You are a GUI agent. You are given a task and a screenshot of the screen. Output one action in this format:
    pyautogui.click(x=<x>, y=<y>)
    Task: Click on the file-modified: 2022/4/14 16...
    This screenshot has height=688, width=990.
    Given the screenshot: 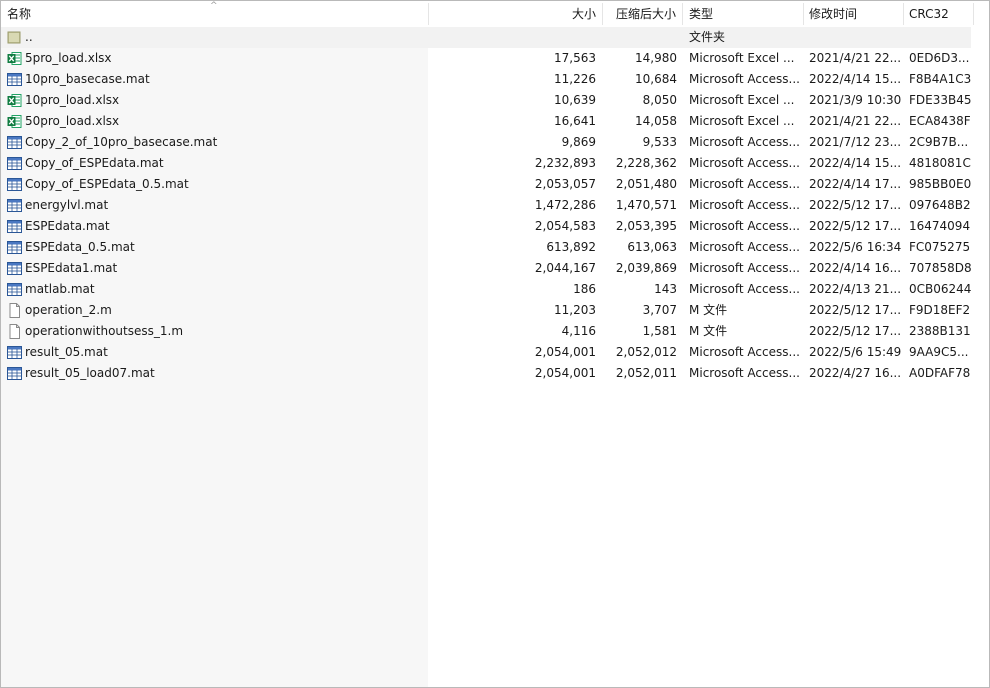 What is the action you would take?
    pyautogui.click(x=855, y=268)
    